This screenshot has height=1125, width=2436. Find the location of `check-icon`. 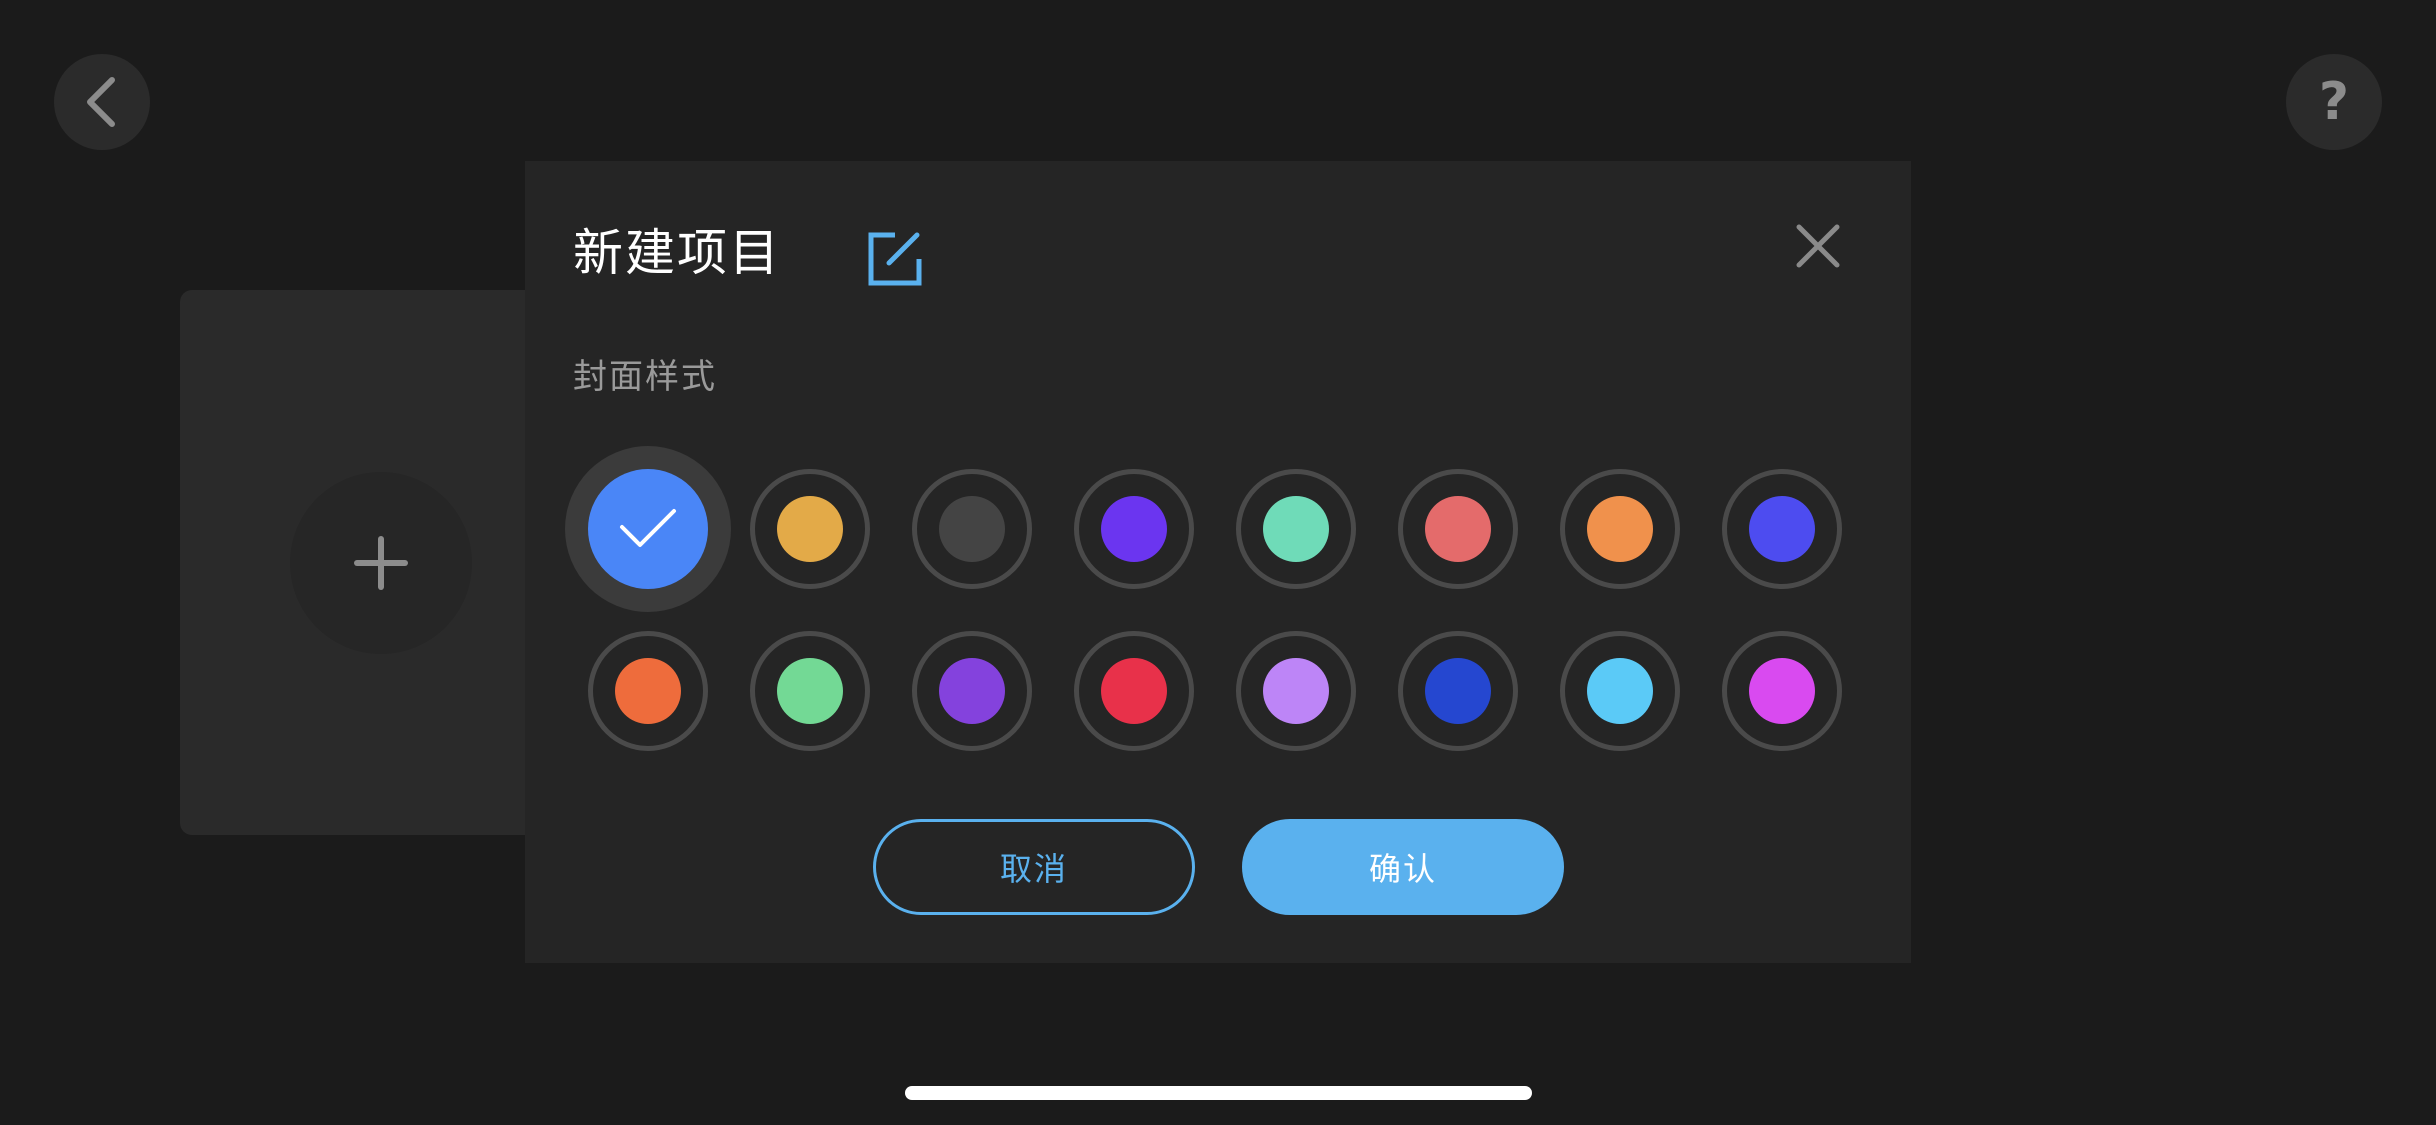

check-icon is located at coordinates (648, 528).